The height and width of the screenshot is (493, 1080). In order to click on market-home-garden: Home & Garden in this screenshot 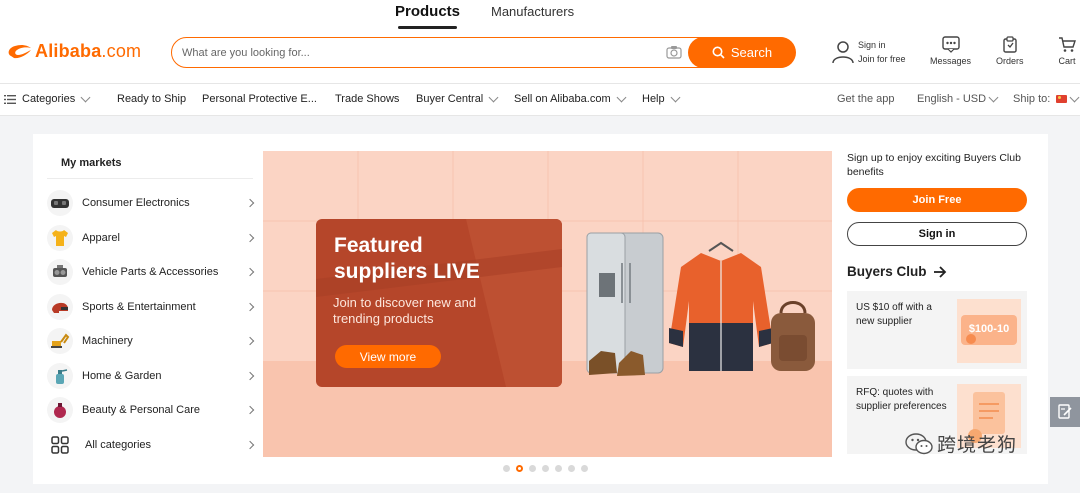, I will do `click(152, 376)`.